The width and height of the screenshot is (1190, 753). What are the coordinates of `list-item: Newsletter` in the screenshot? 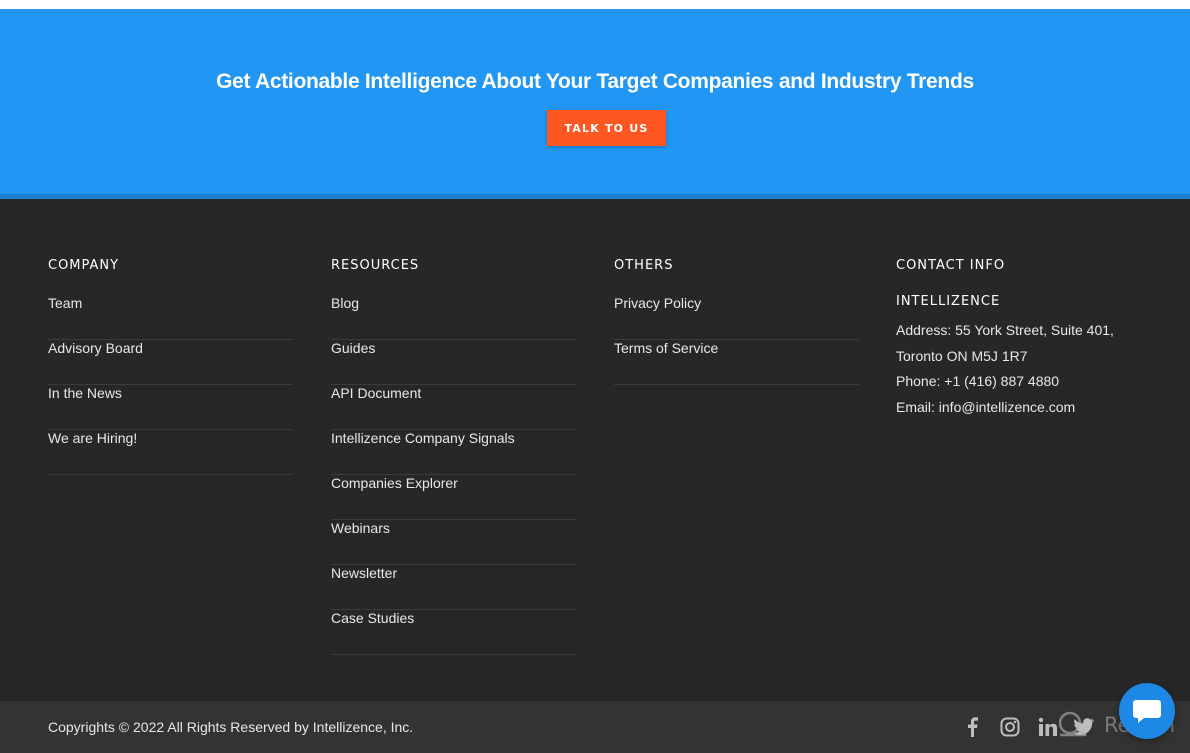 It's located at (453, 587).